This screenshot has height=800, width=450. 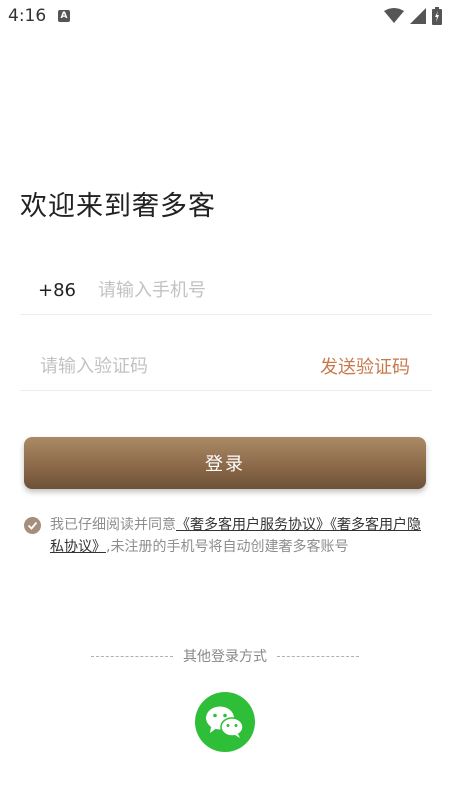 I want to click on notification-icon: A, so click(x=64, y=16).